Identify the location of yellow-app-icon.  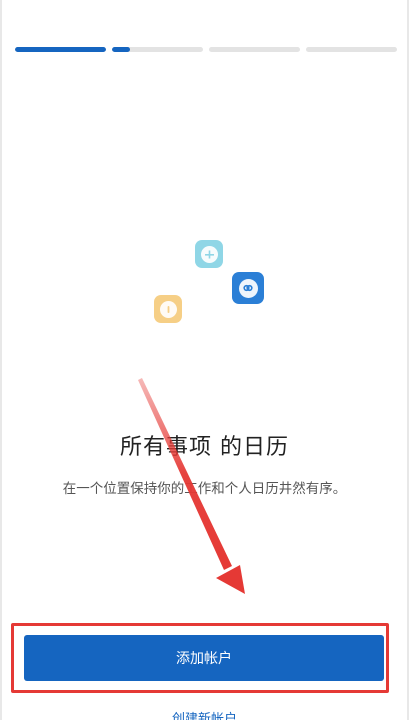
(168, 309).